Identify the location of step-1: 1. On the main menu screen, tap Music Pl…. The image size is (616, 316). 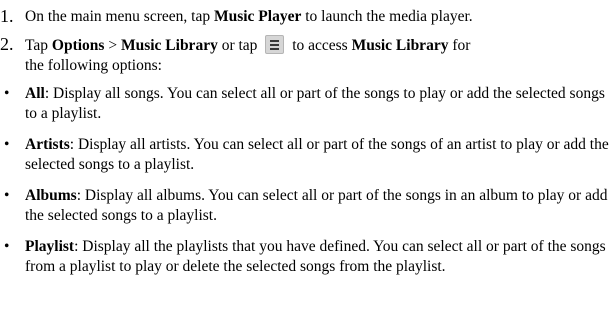
(306, 16).